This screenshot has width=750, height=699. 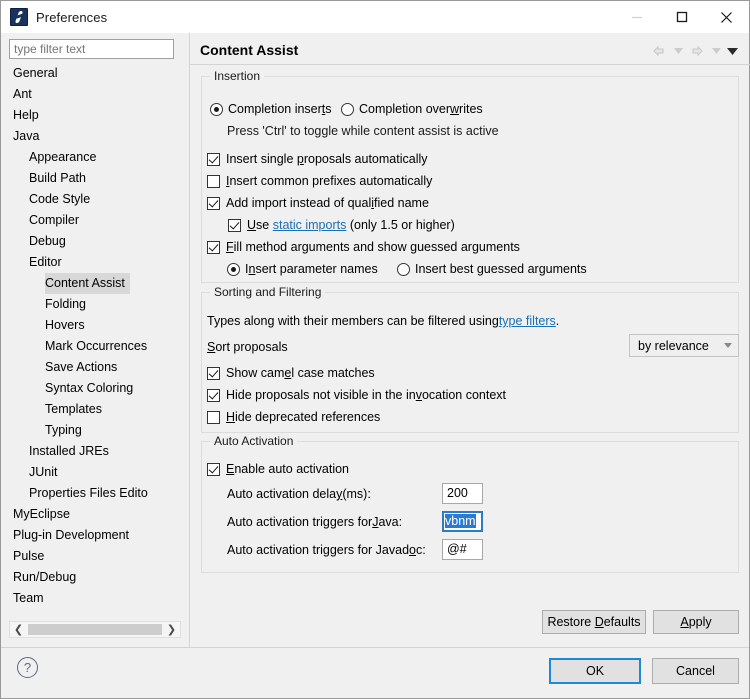 I want to click on tree-horizontal-scrollbar: ❮ ❯, so click(x=95, y=629).